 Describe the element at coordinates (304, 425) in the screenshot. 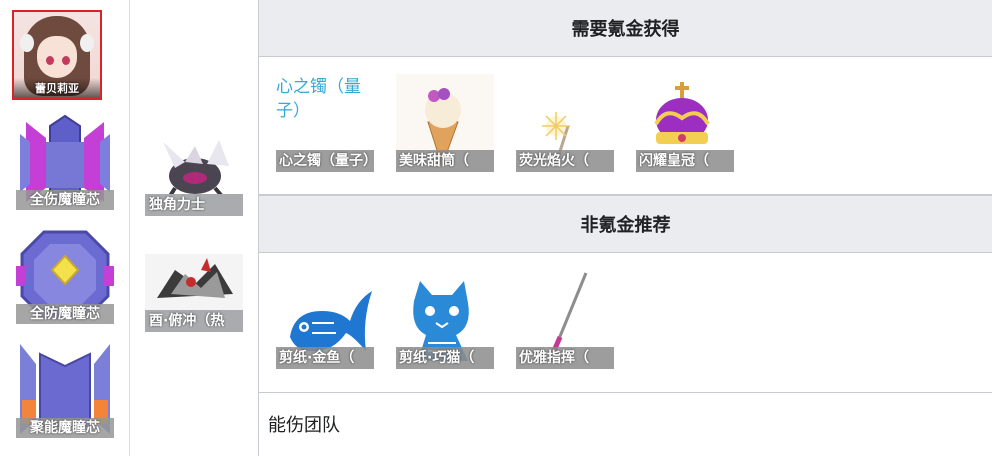

I see `team-type-text: 能伤团队` at that location.